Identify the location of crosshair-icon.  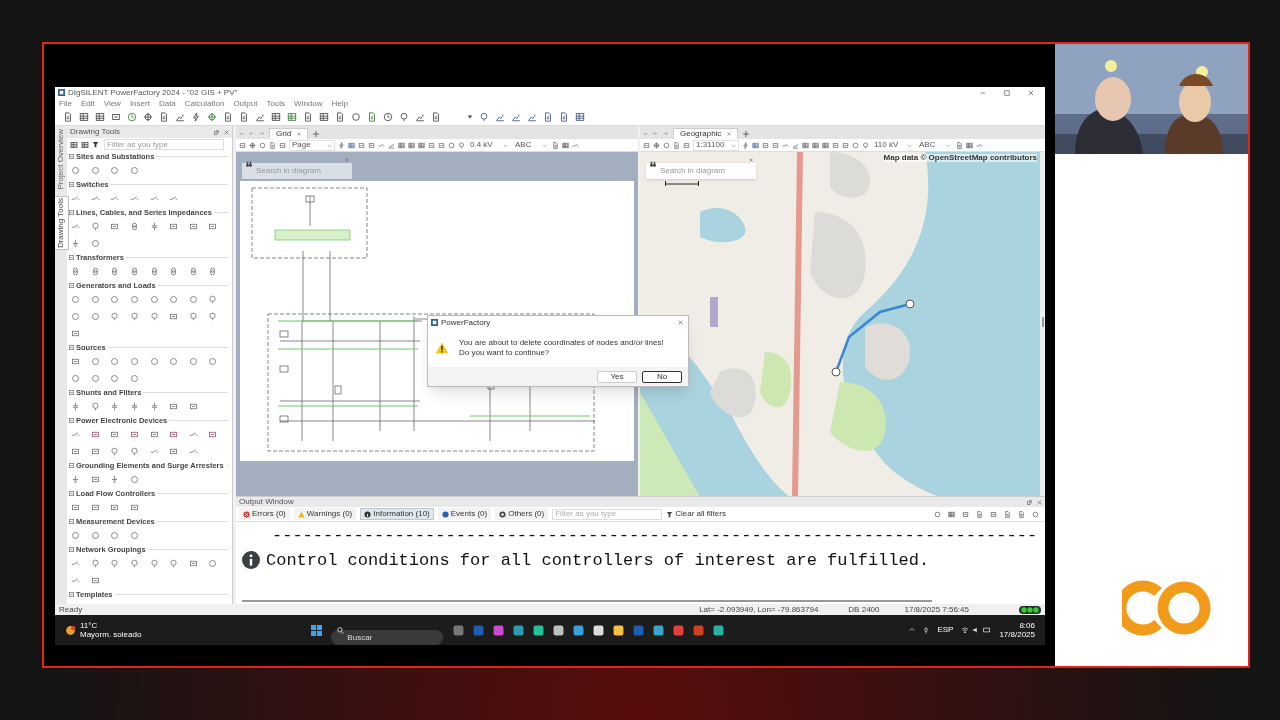
(148, 117).